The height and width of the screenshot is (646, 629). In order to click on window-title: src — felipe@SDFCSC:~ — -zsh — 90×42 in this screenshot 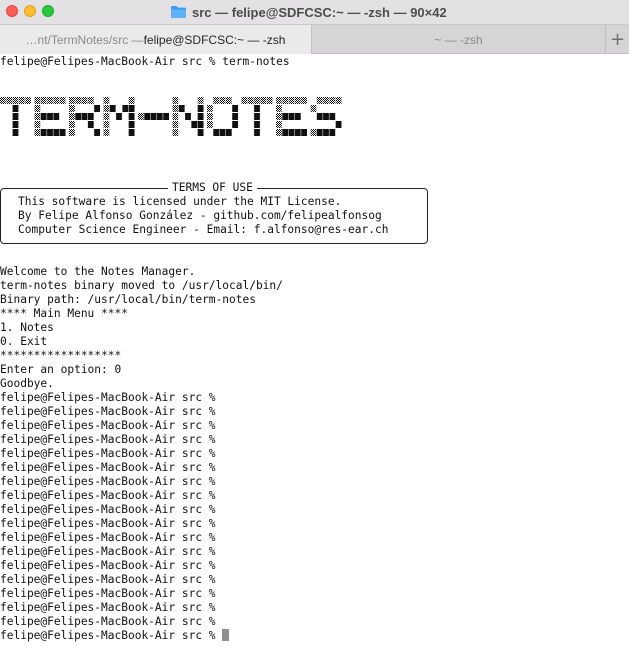, I will do `click(319, 12)`.